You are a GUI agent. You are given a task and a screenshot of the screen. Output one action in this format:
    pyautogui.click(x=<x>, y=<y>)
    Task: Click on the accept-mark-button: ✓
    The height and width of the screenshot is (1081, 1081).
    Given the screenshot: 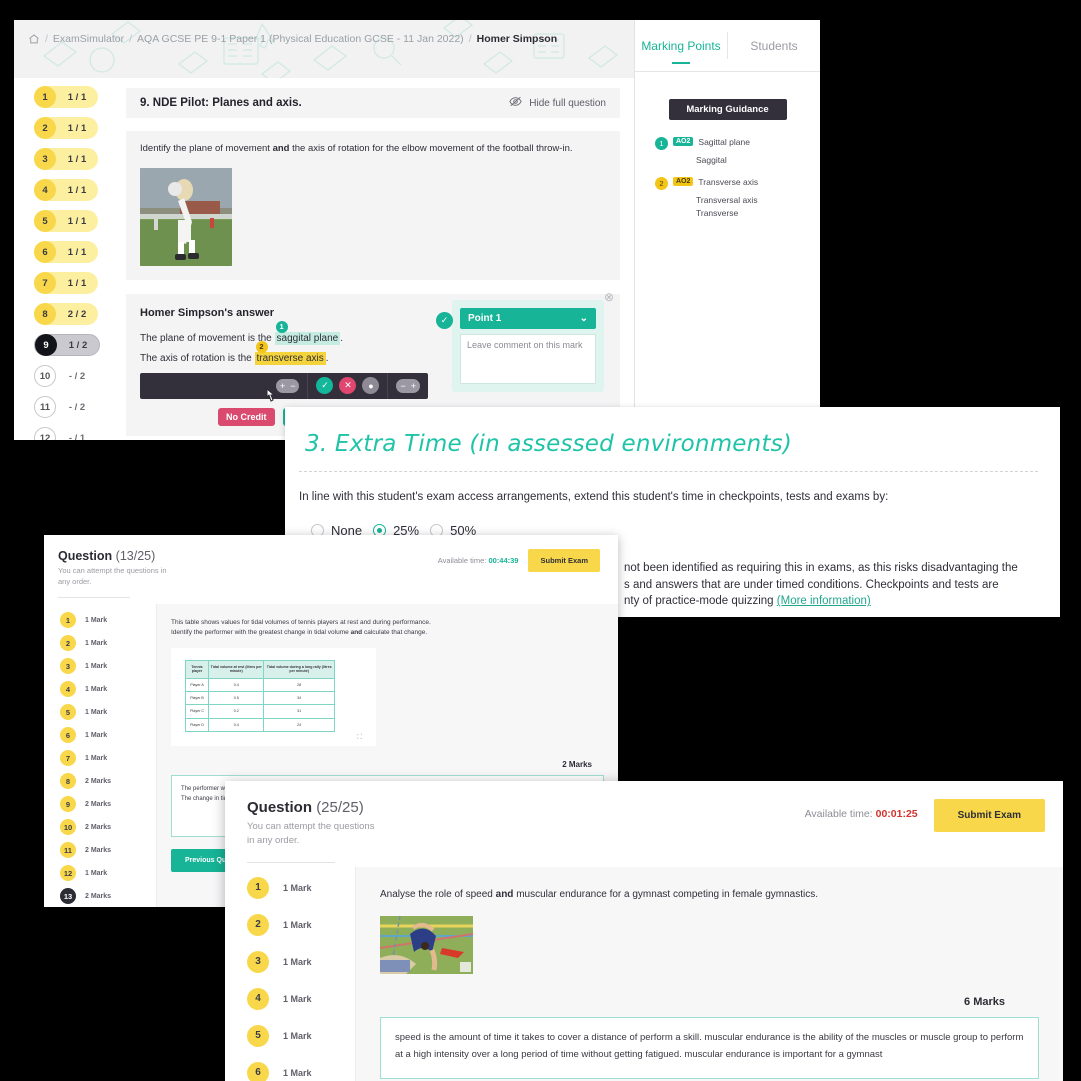 What is the action you would take?
    pyautogui.click(x=325, y=386)
    